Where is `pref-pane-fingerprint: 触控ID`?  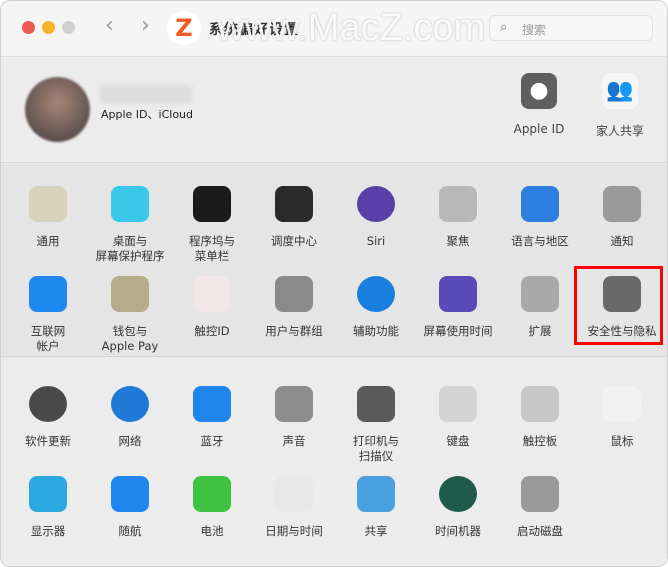
pref-pane-fingerprint: 触控ID is located at coordinates (212, 307).